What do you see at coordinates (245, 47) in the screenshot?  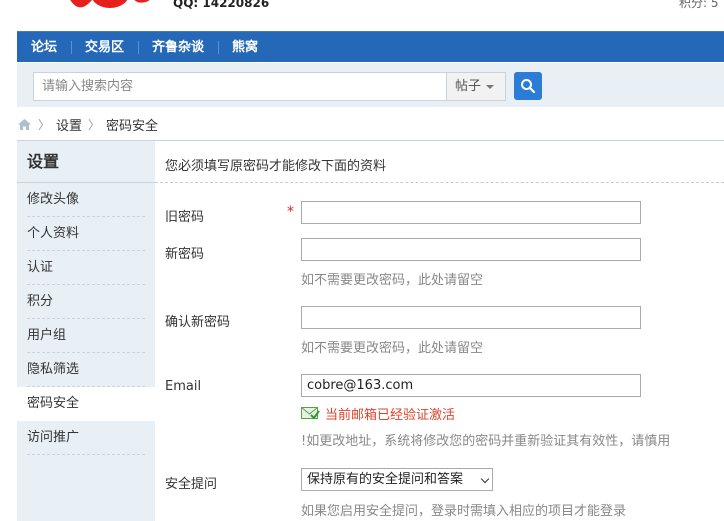 I see `nav-item-bear-den: 熊窝` at bounding box center [245, 47].